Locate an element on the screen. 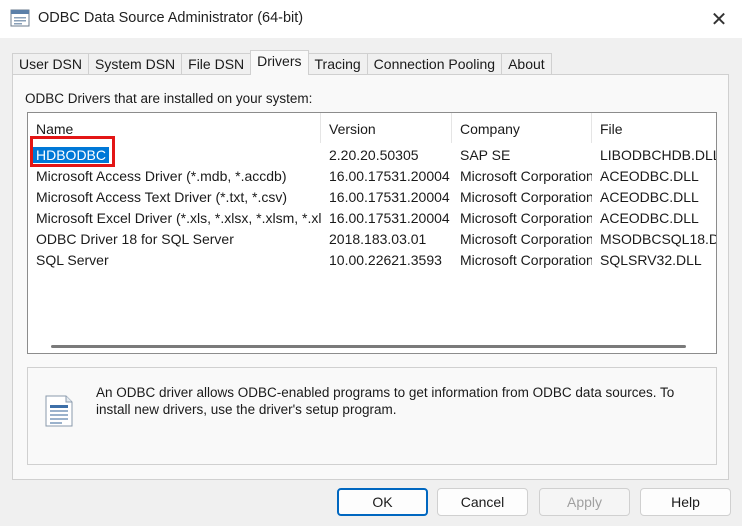  column-header-company: Company is located at coordinates (522, 128).